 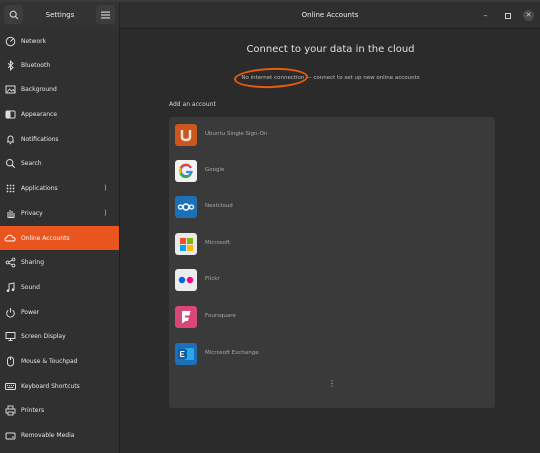 I want to click on provider-label: Nextcloud, so click(x=219, y=206).